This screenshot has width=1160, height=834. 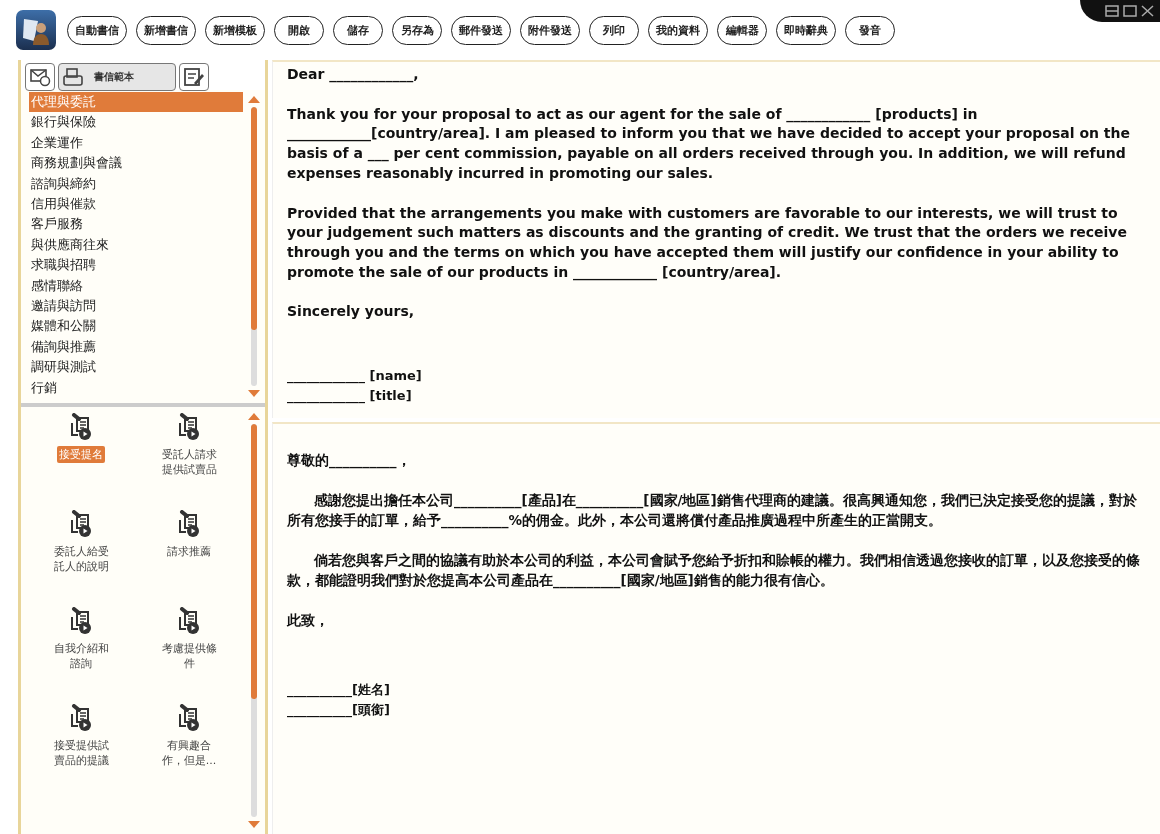 I want to click on category-item: 與供應商往來, so click(x=136, y=245).